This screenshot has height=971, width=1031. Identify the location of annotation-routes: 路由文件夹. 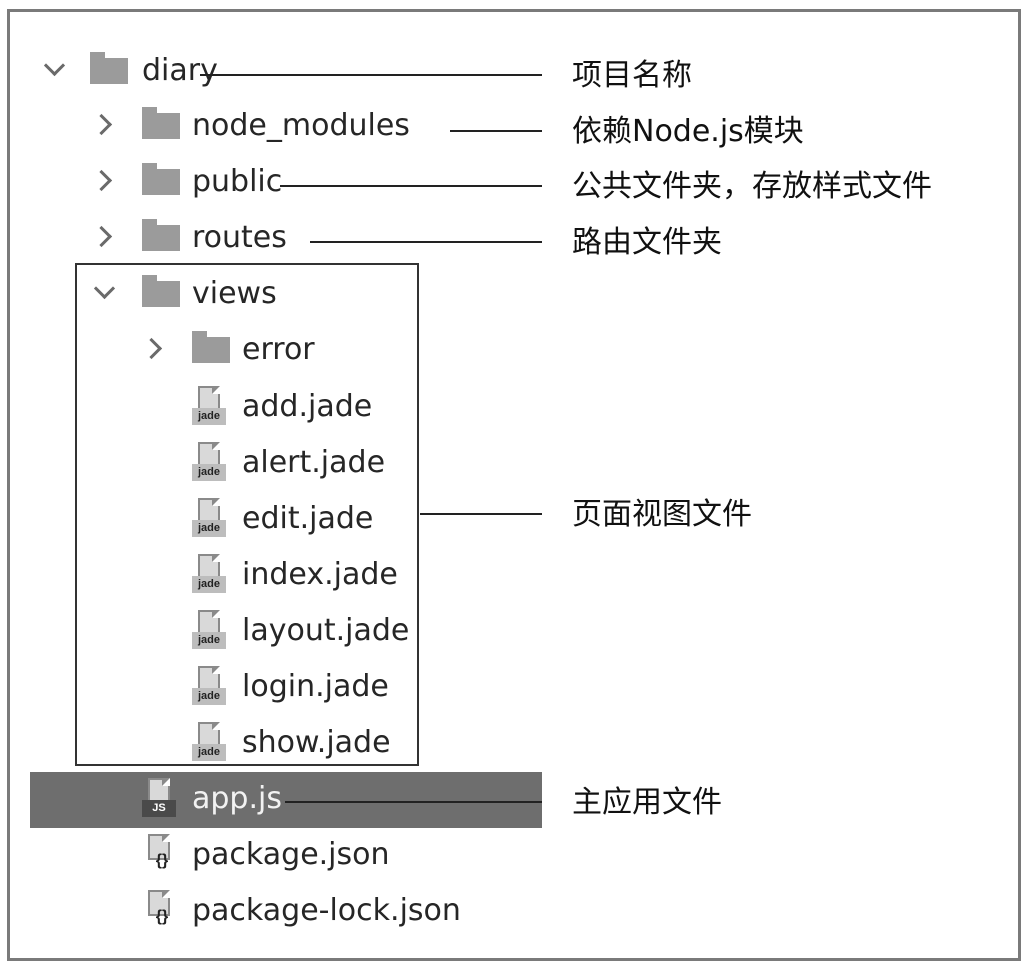
(647, 242).